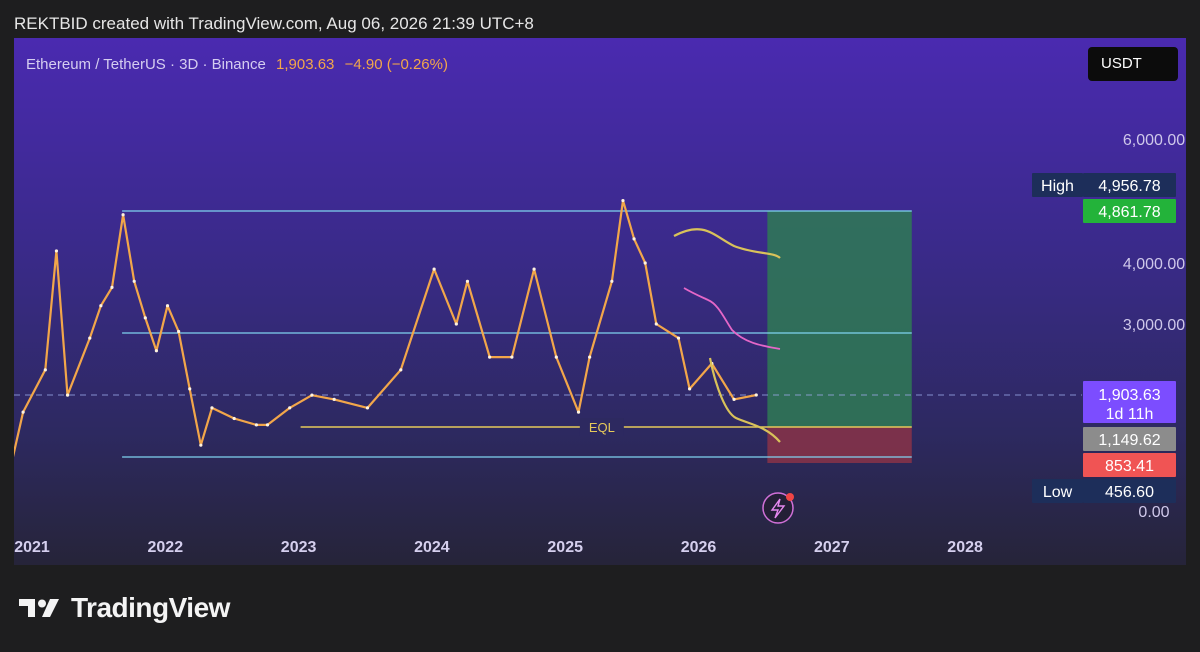  What do you see at coordinates (1058, 492) in the screenshot?
I see `low-label-tag: Low` at bounding box center [1058, 492].